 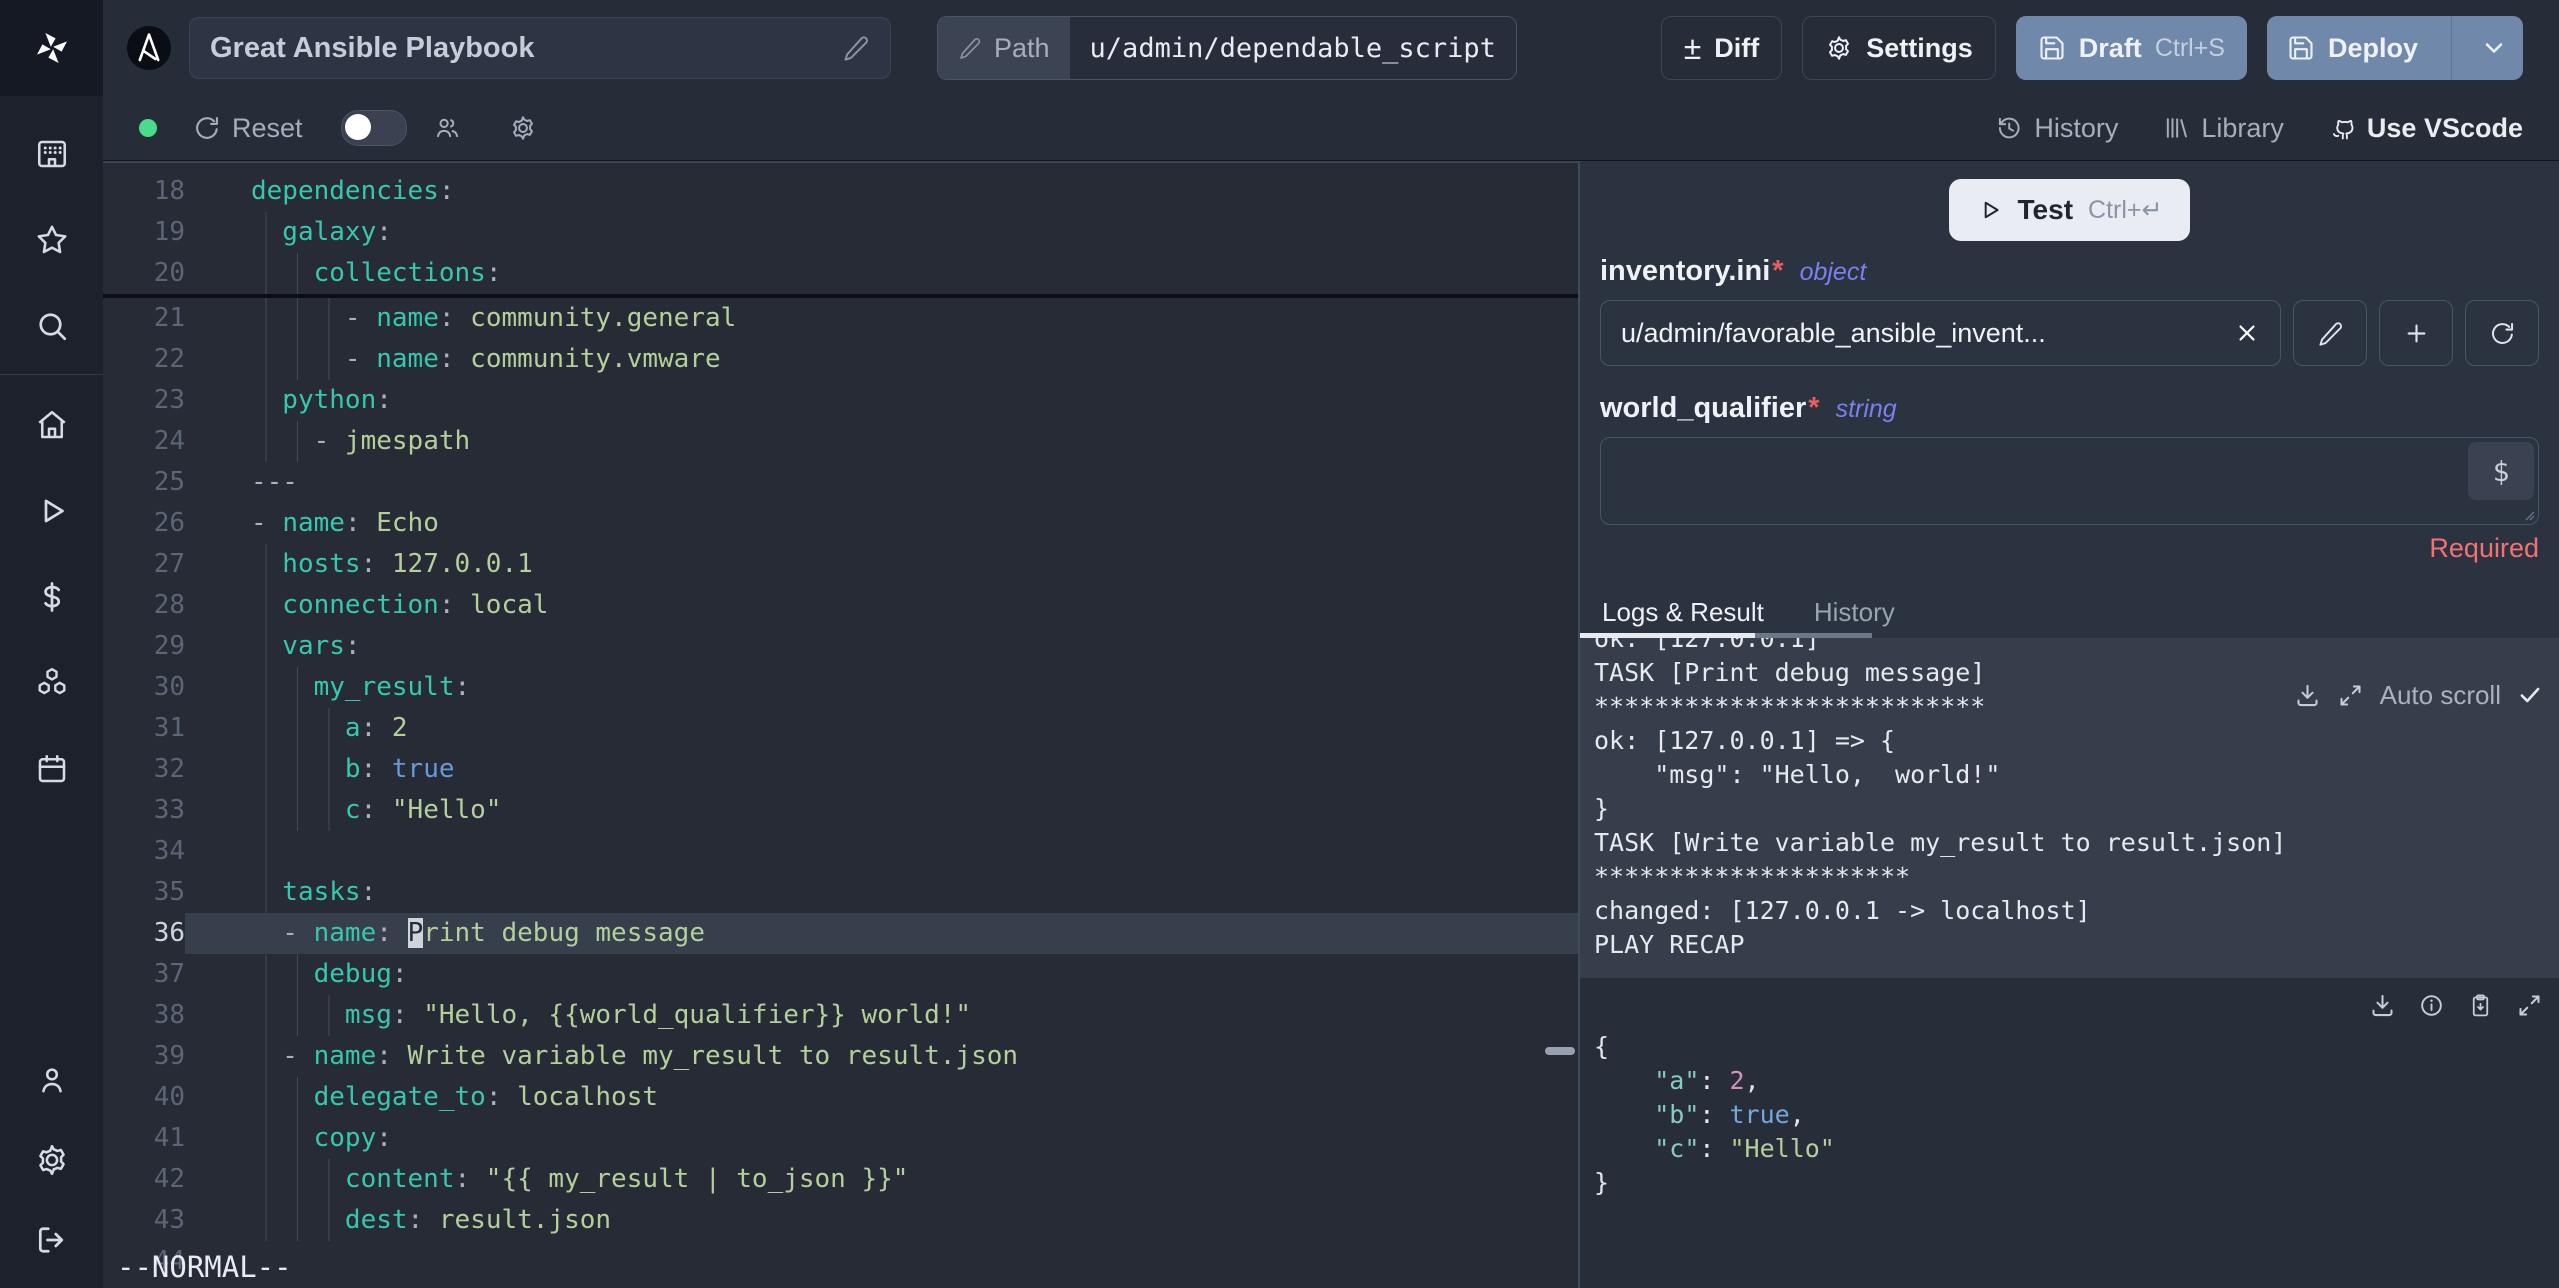 I want to click on edit-path-pencil-icon, so click(x=970, y=48).